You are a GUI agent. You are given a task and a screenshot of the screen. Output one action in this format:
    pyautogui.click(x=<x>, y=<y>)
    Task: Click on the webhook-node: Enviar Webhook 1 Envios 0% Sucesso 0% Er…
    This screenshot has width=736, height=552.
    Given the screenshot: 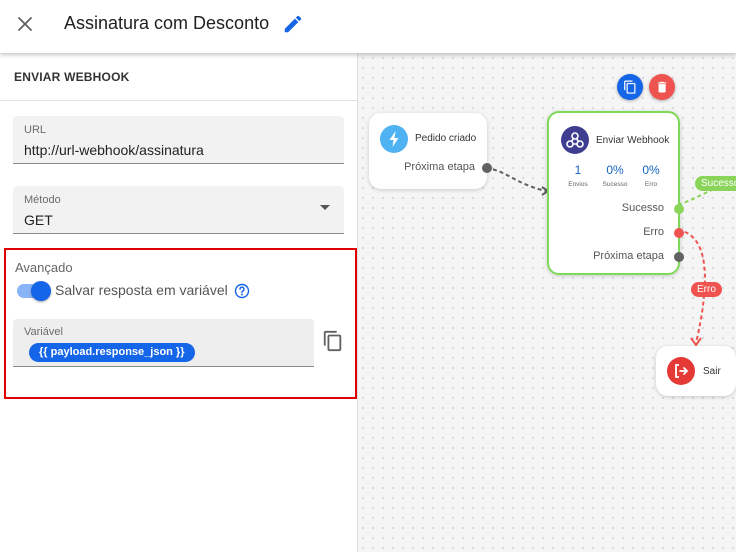 What is the action you would take?
    pyautogui.click(x=615, y=193)
    